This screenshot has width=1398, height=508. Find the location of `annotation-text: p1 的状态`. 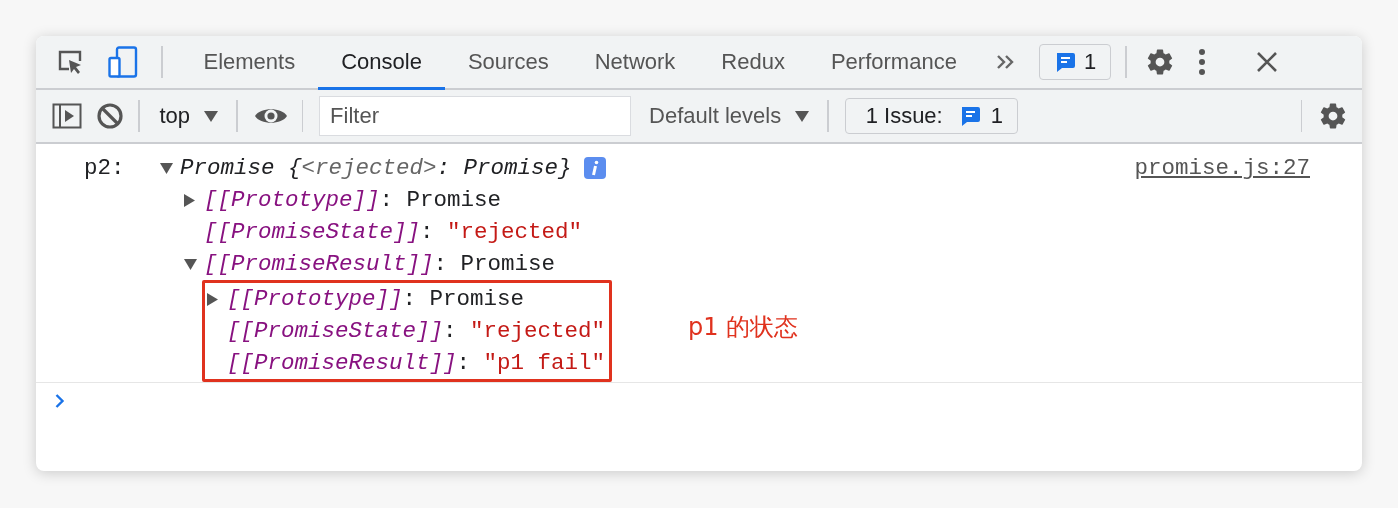

annotation-text: p1 的状态 is located at coordinates (743, 327).